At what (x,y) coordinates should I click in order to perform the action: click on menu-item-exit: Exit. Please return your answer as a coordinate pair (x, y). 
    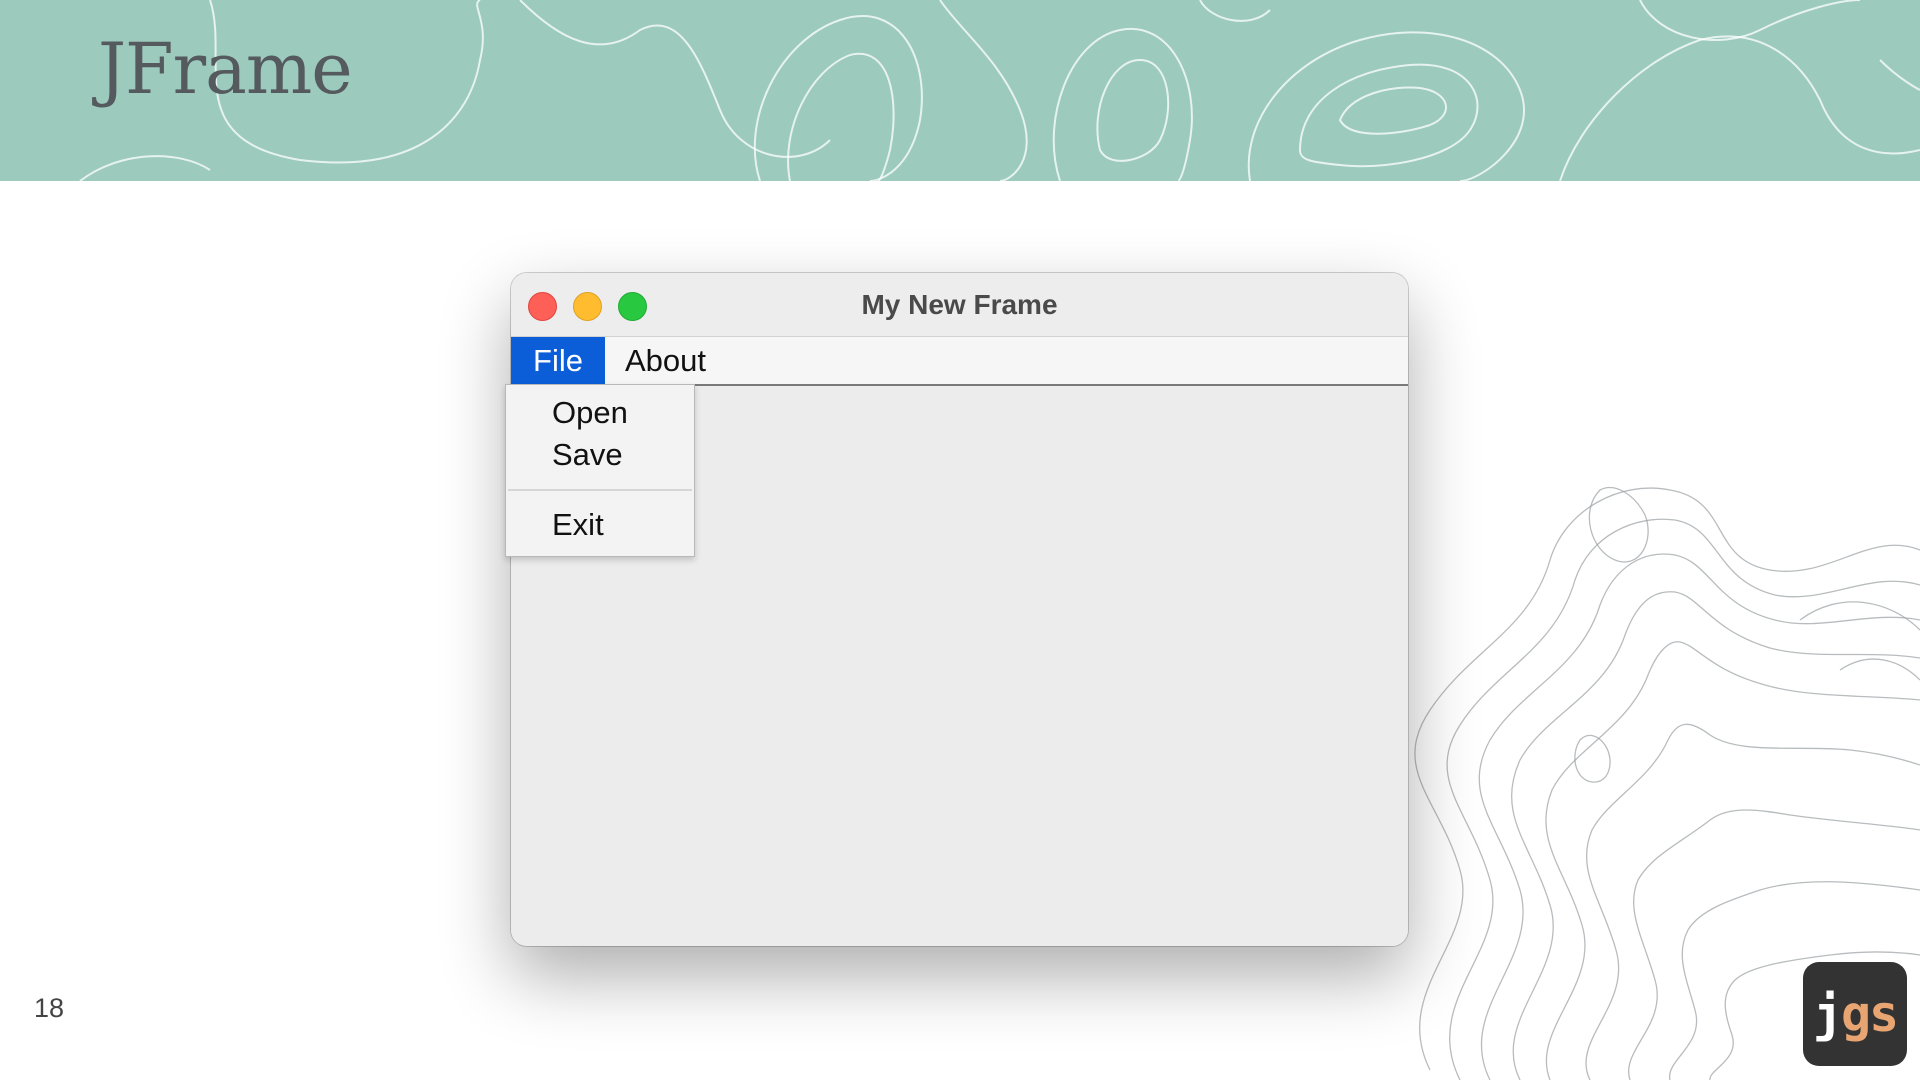
    Looking at the image, I should click on (578, 525).